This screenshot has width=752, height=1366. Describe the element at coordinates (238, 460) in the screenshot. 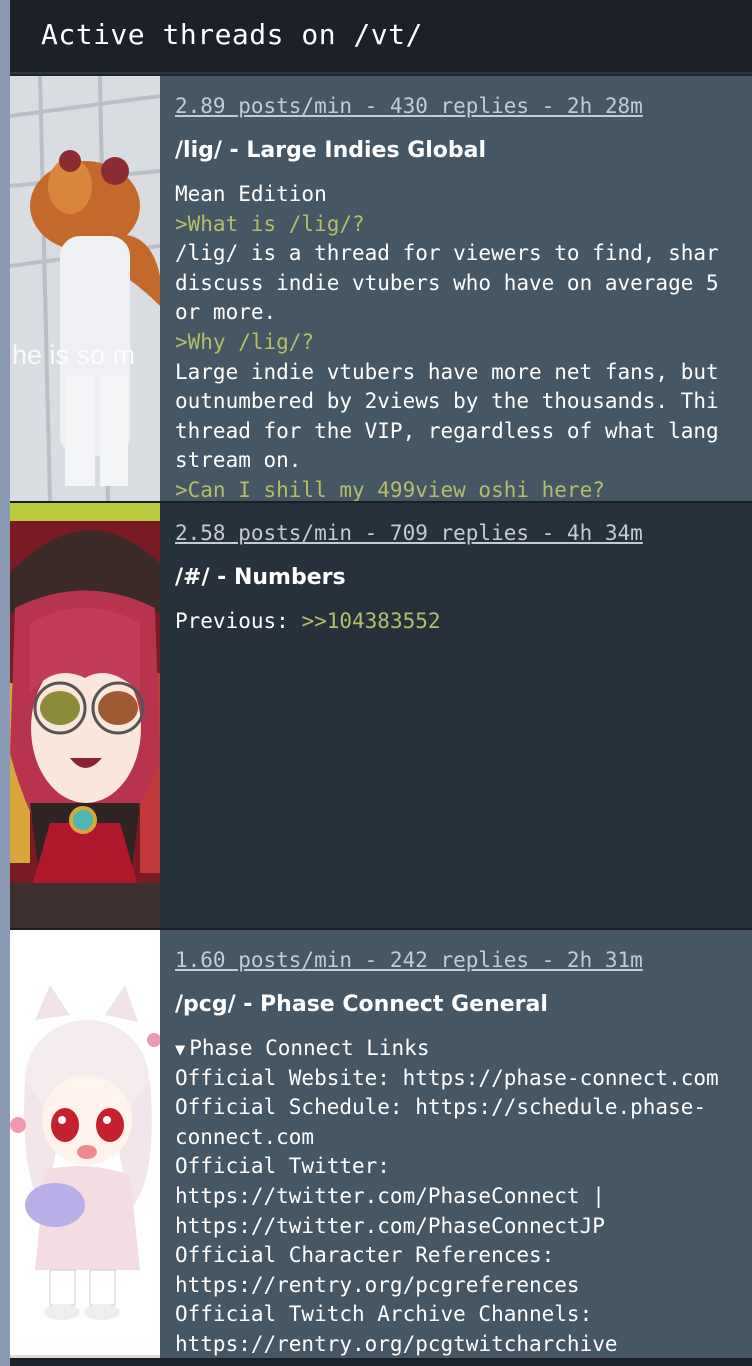

I see `excerpt-line: stream on.` at that location.